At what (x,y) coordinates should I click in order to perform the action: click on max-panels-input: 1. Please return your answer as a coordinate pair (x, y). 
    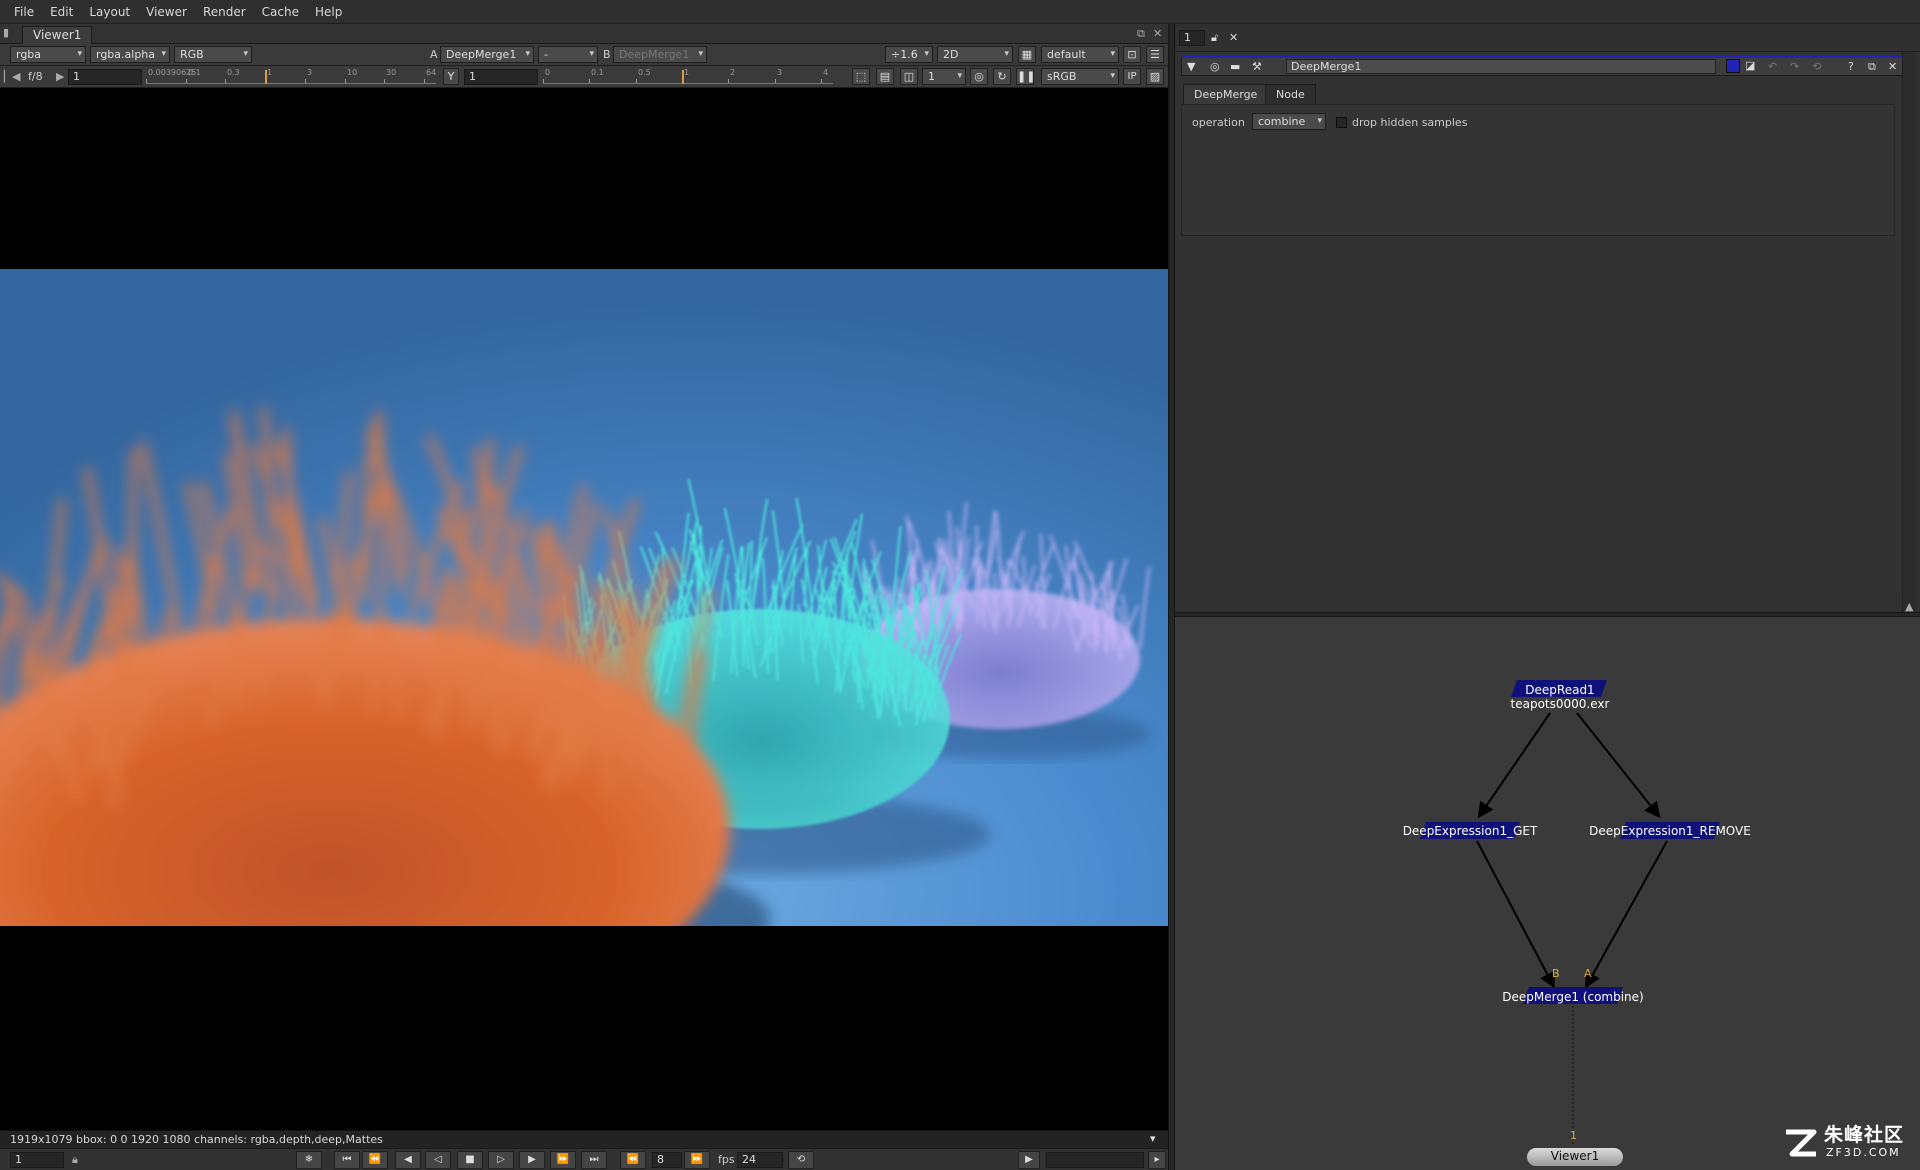
    Looking at the image, I should click on (1192, 38).